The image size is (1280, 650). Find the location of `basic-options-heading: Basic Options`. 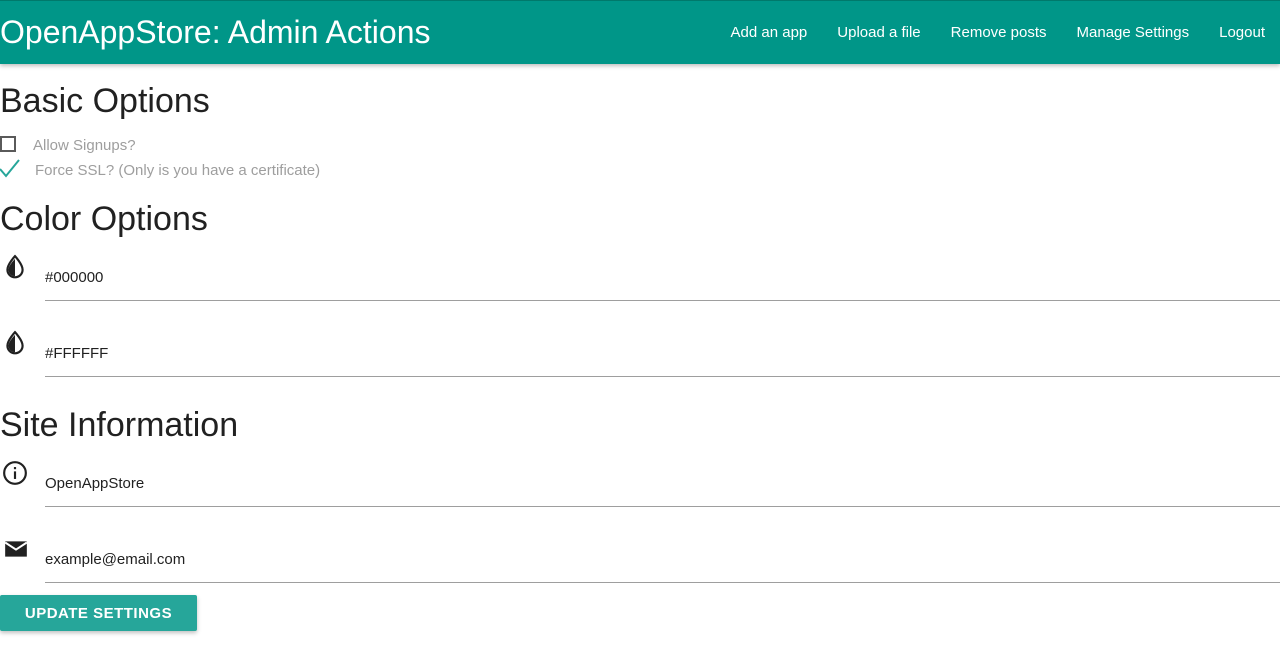

basic-options-heading: Basic Options is located at coordinates (105, 101).